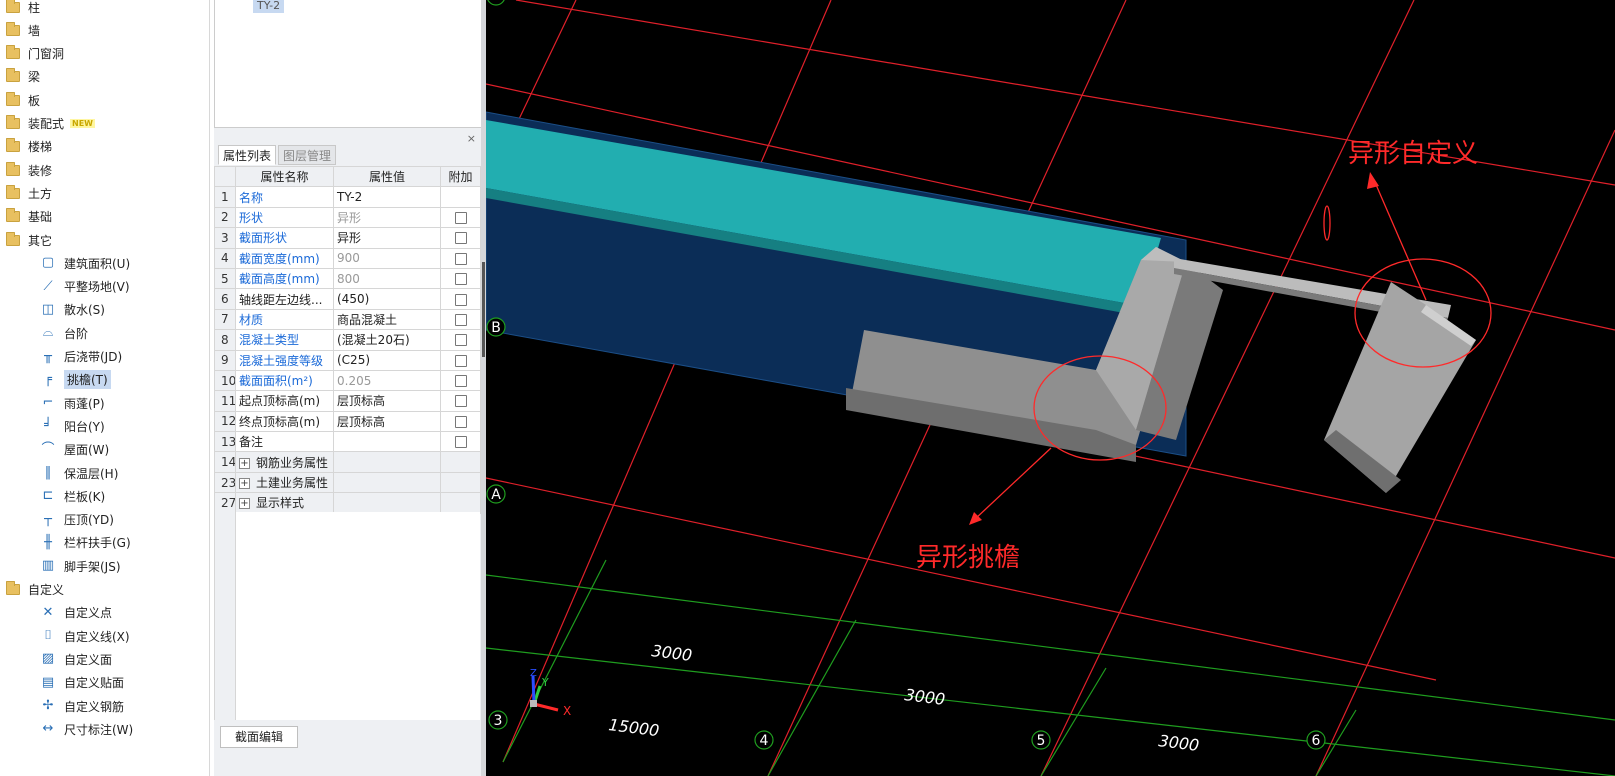 This screenshot has height=776, width=1615. Describe the element at coordinates (23, 100) in the screenshot. I see `tree-category: 板` at that location.